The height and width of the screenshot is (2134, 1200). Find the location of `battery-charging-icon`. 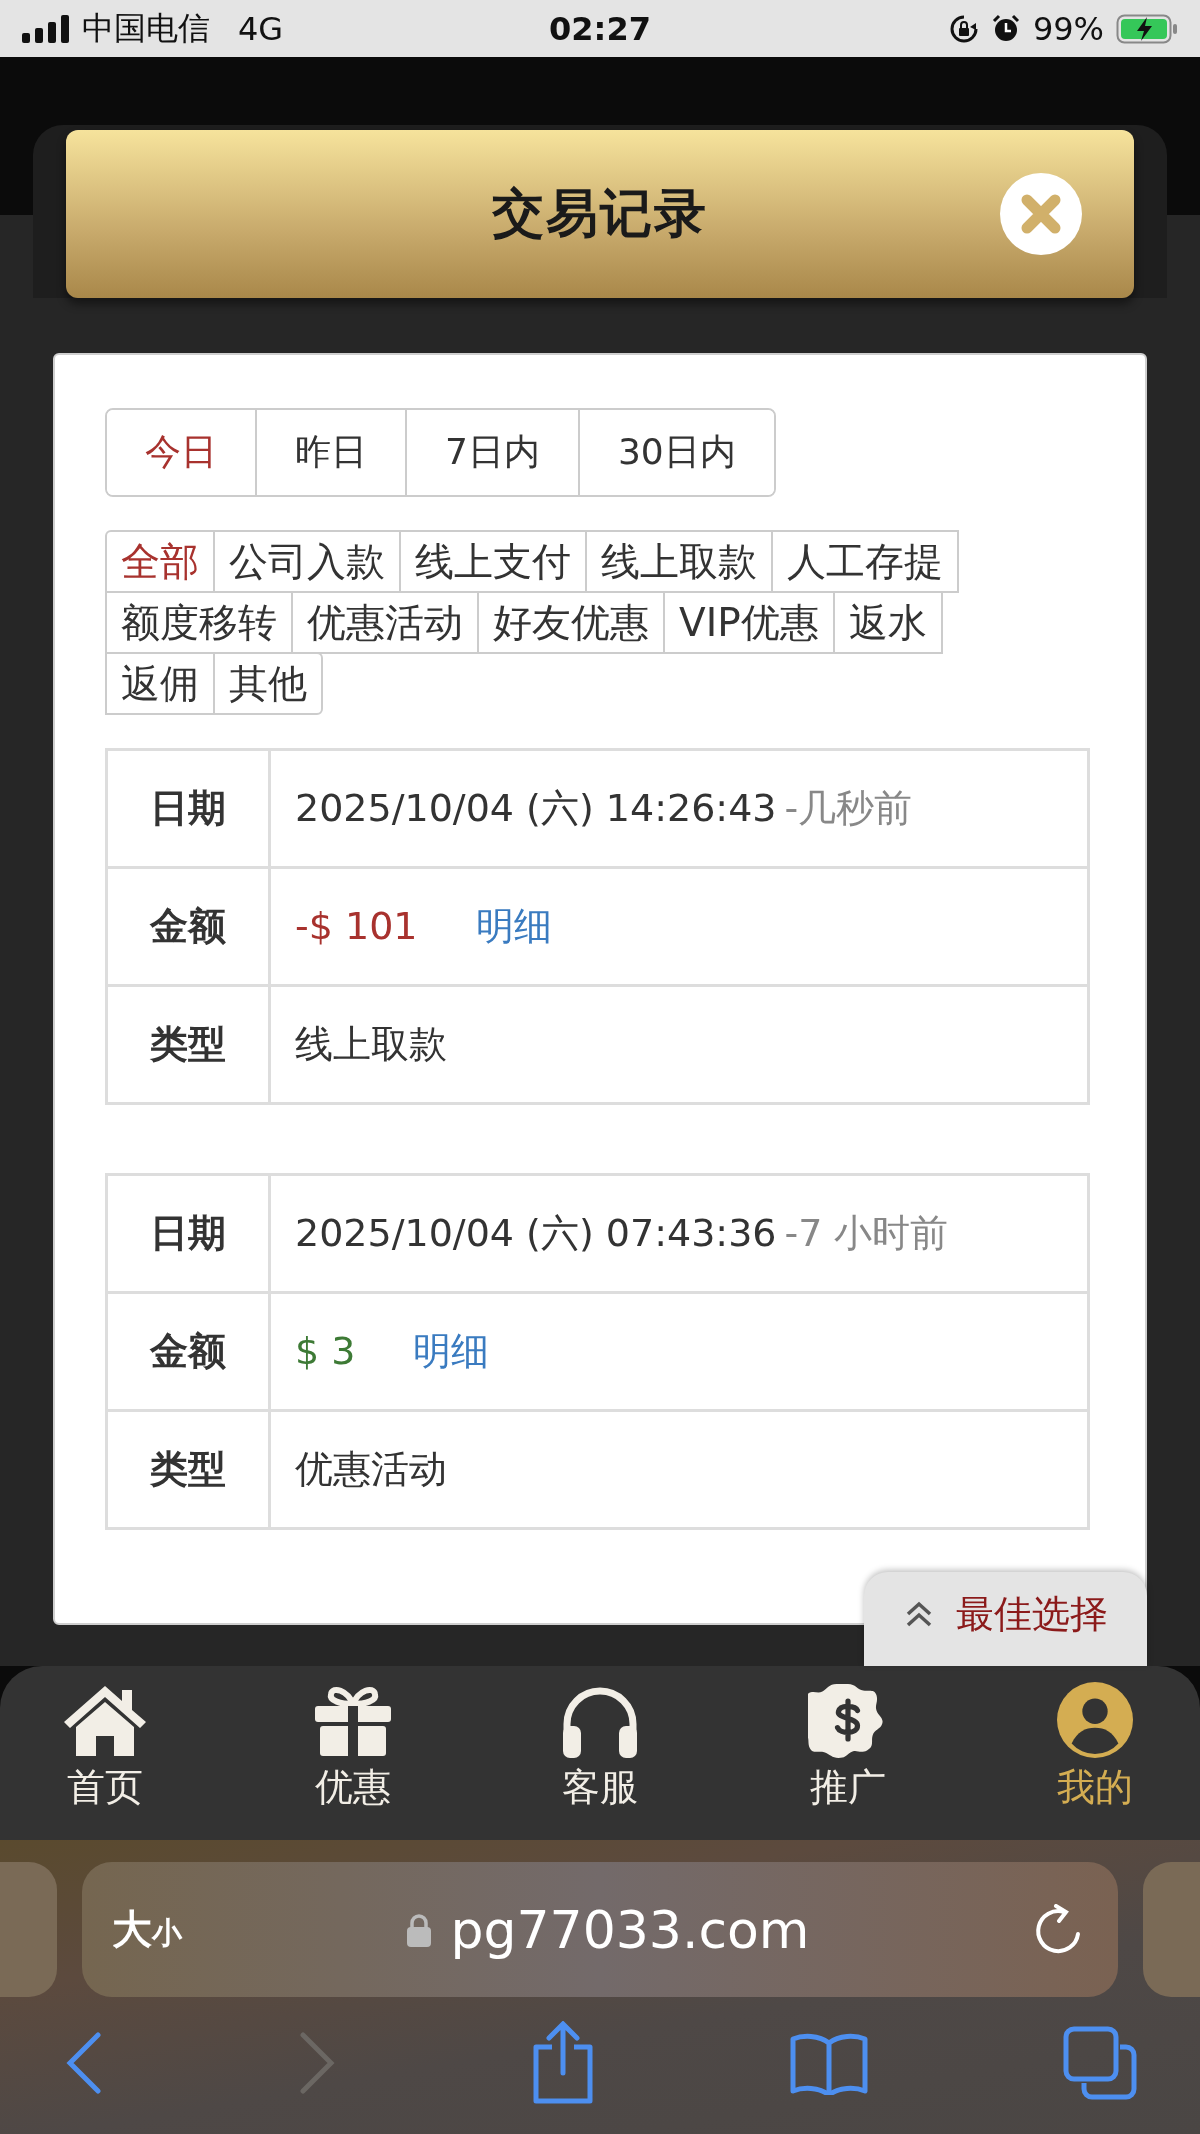

battery-charging-icon is located at coordinates (1147, 28).